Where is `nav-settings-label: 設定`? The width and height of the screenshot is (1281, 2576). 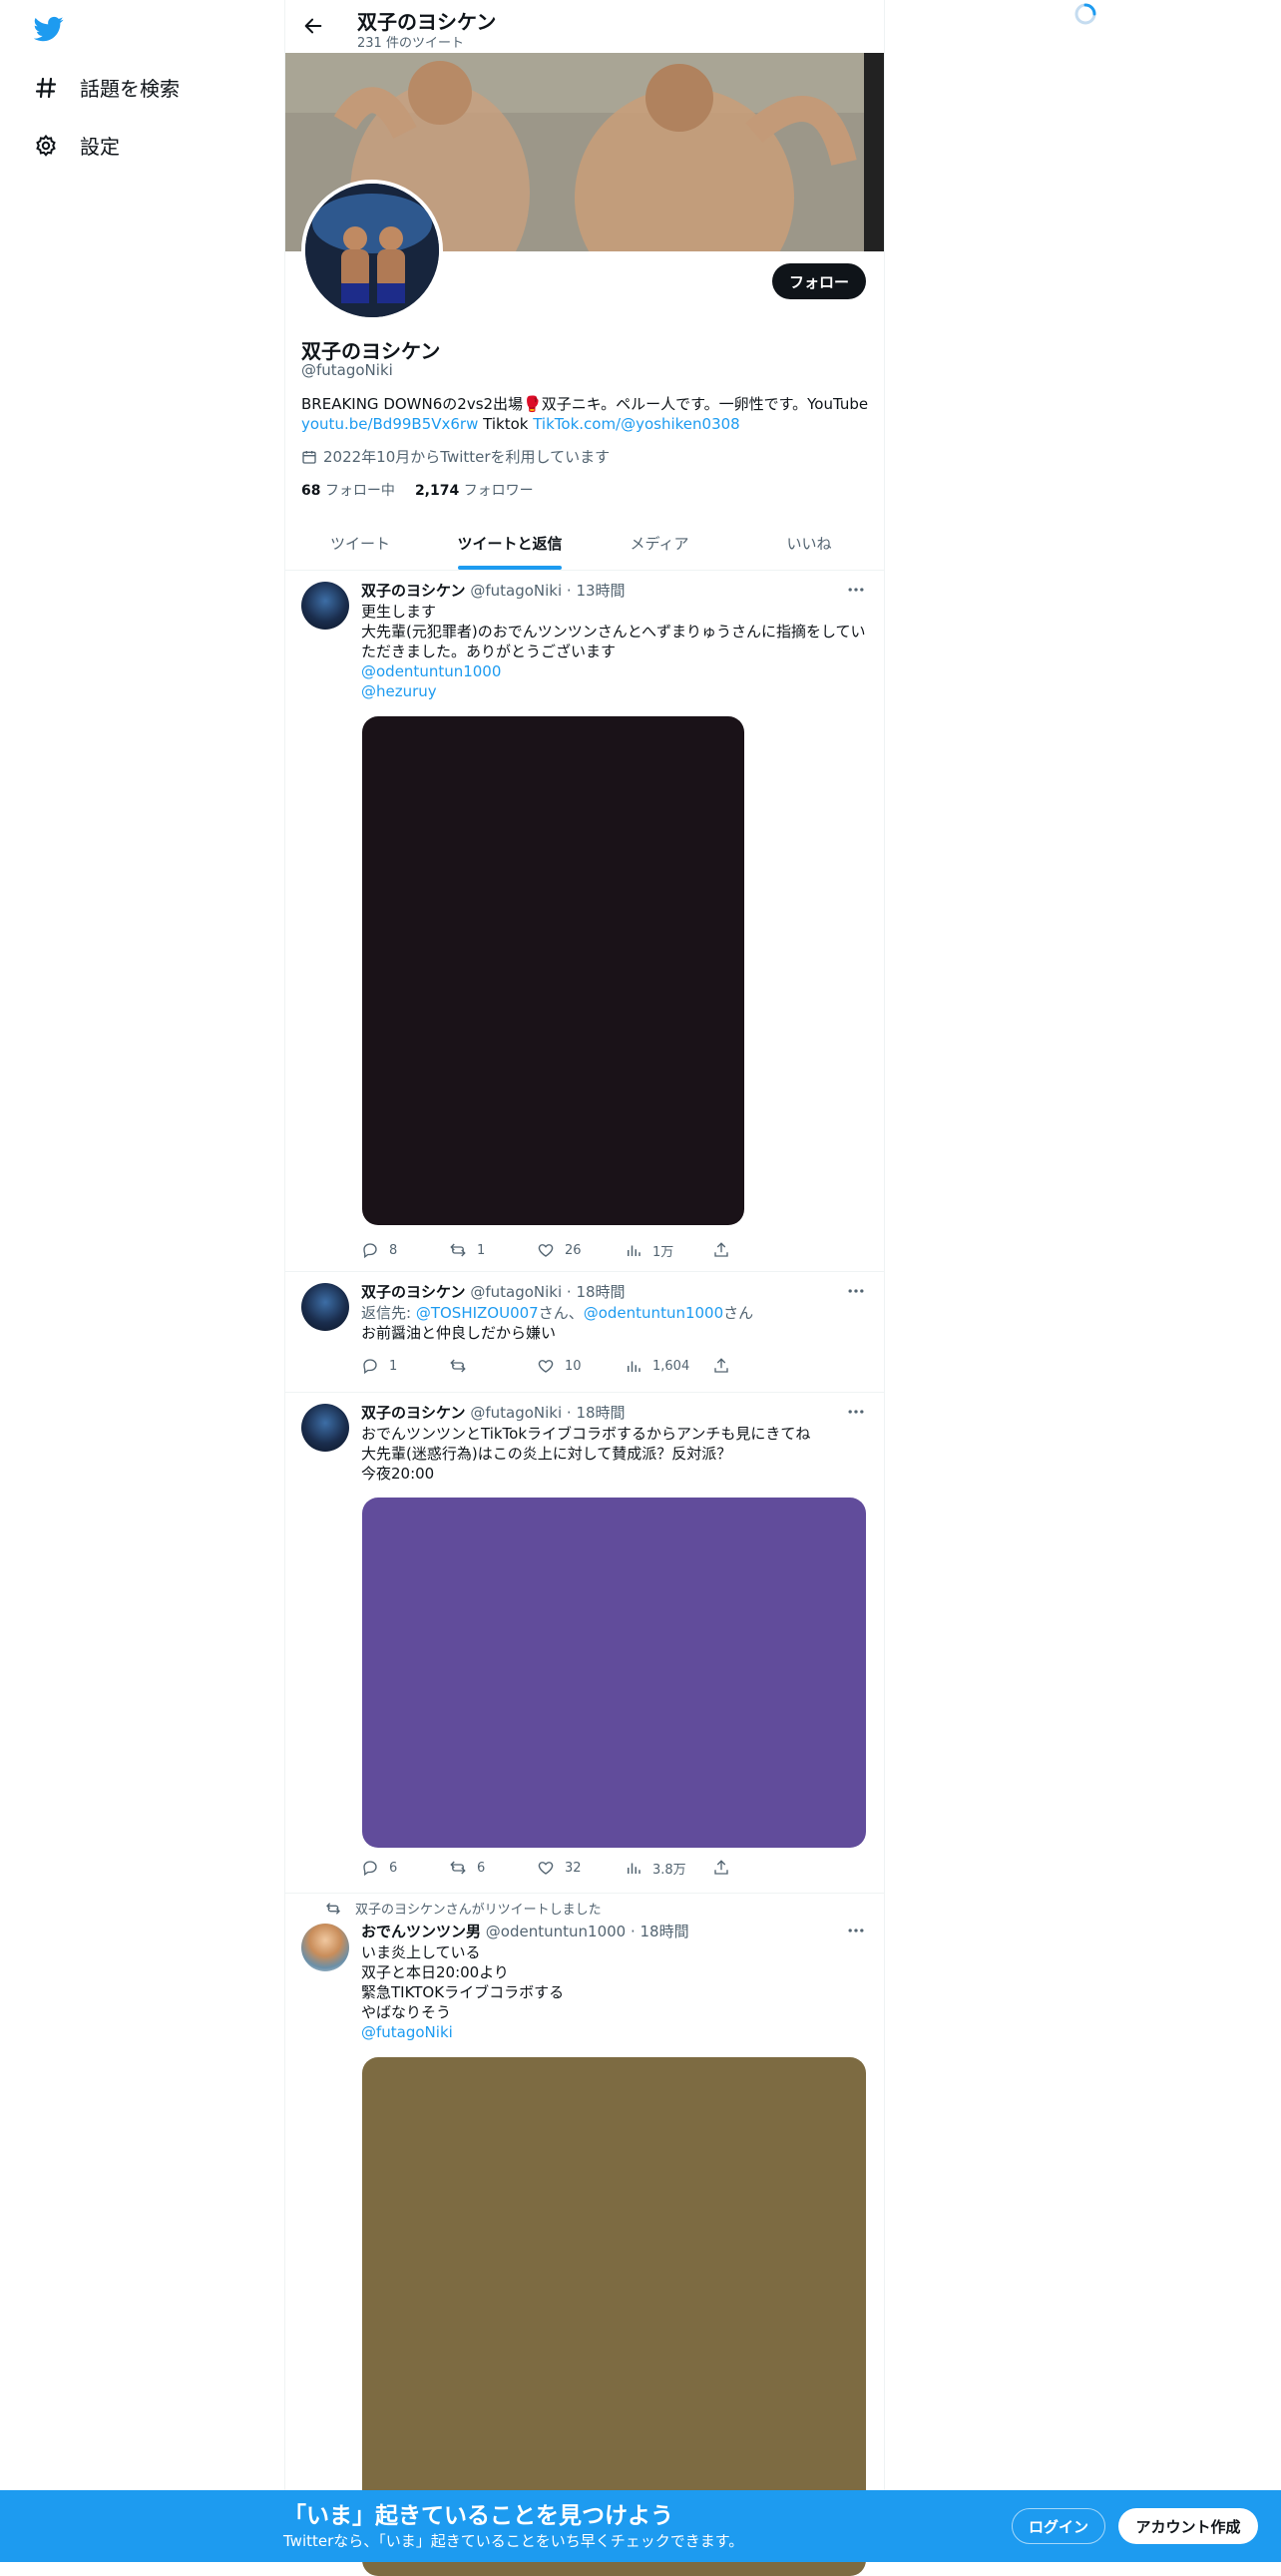 nav-settings-label: 設定 is located at coordinates (100, 147).